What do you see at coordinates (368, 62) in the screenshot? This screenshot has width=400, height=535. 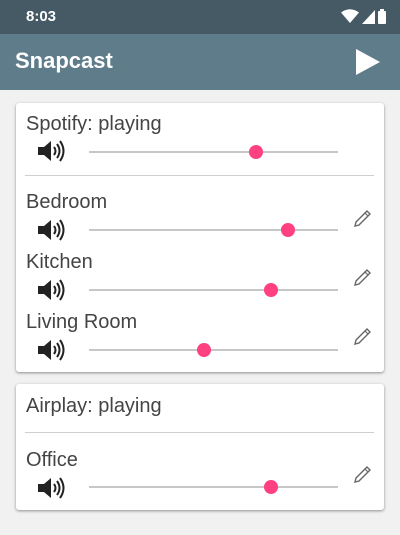 I see `play-icon` at bounding box center [368, 62].